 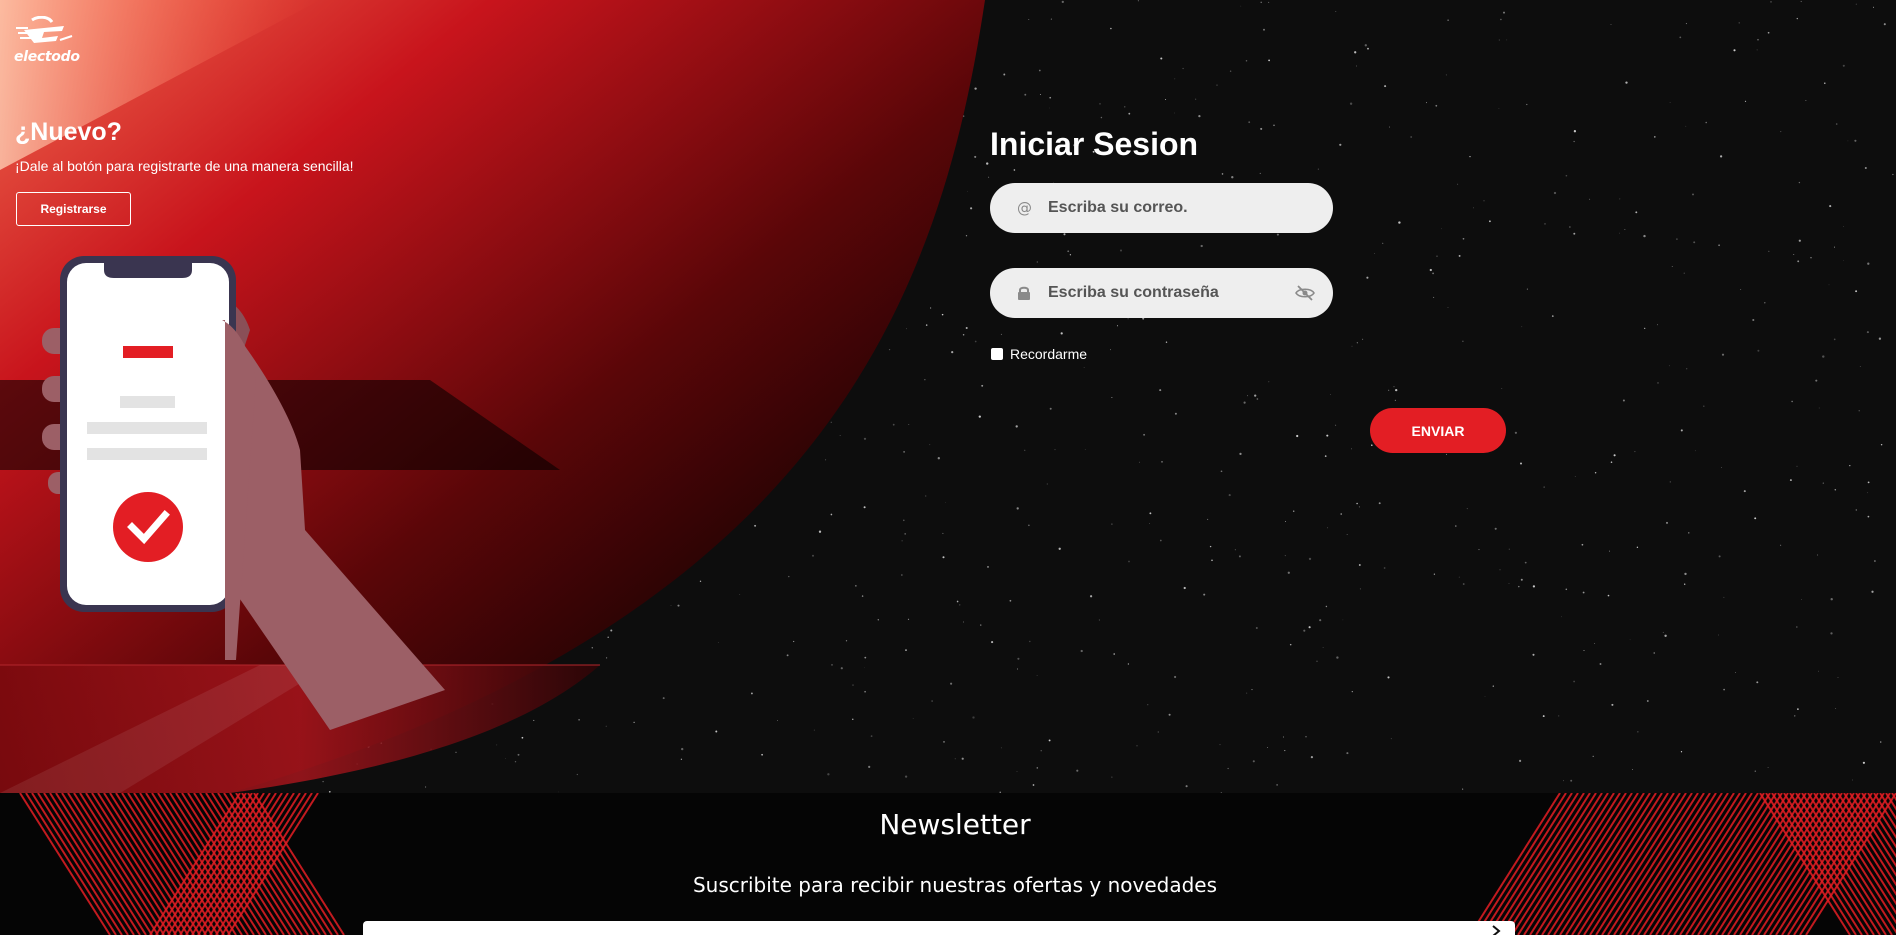 What do you see at coordinates (1039, 354) in the screenshot?
I see `remember-me: Recordarme` at bounding box center [1039, 354].